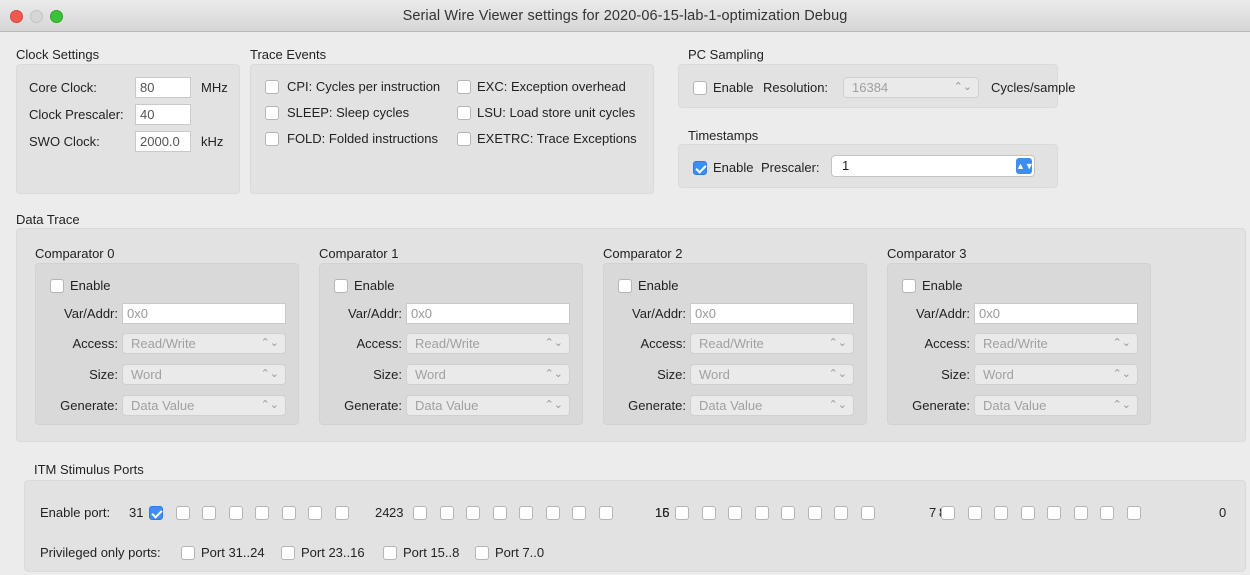 The width and height of the screenshot is (1250, 575). What do you see at coordinates (772, 343) in the screenshot?
I see `comparator-2-access-select: Read/Write ⌃⌄` at bounding box center [772, 343].